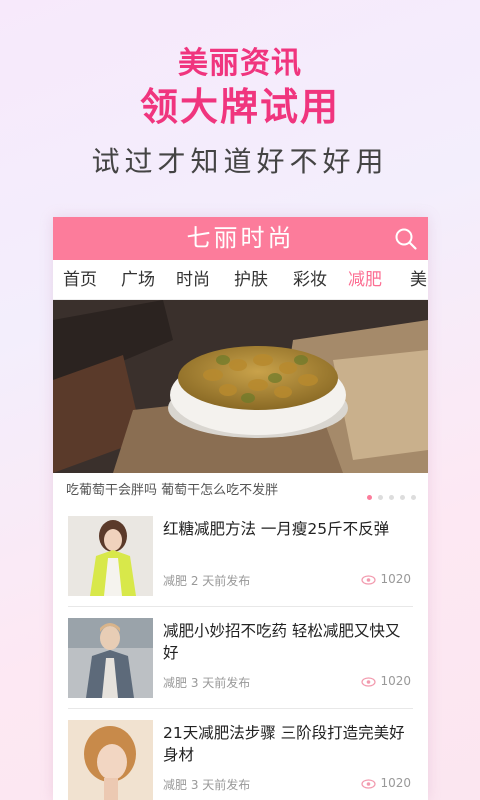  I want to click on article-meta: 减肥 2 天前发布, so click(206, 580).